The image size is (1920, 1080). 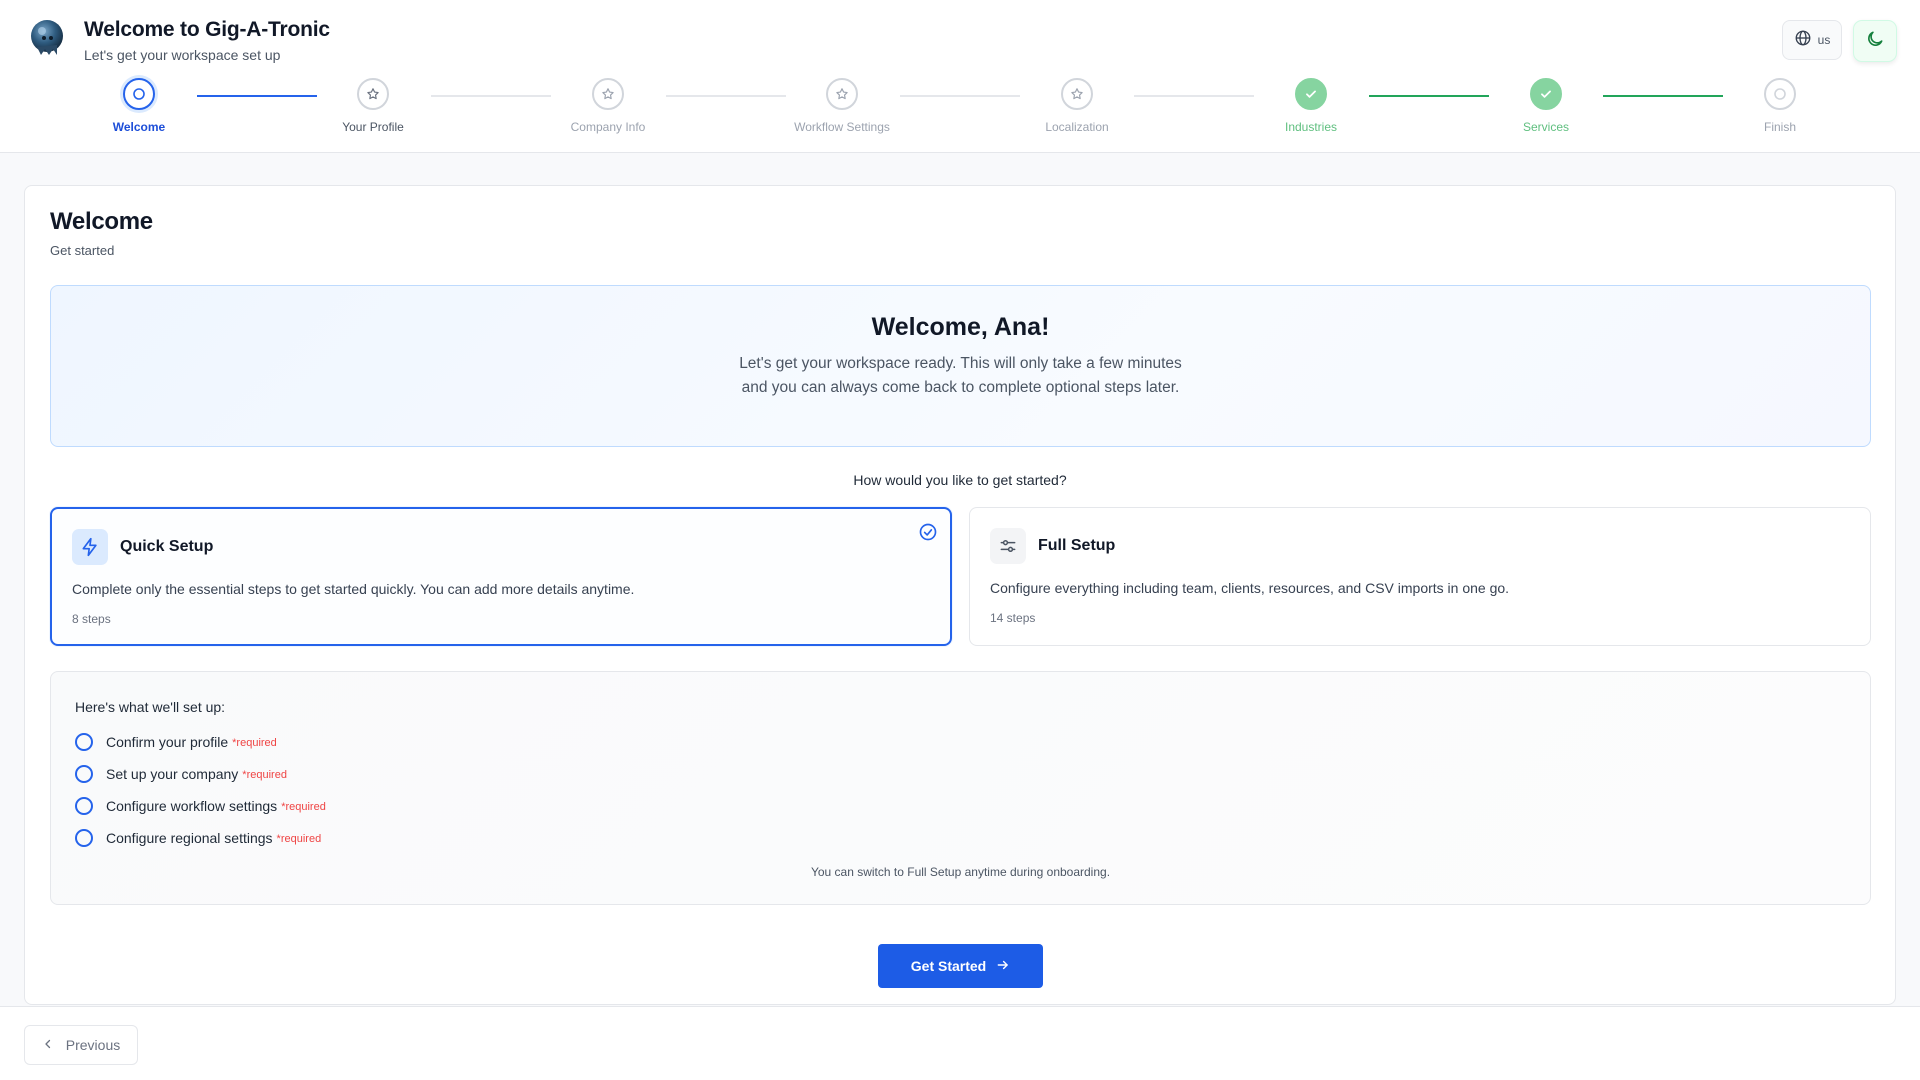 I want to click on page-title: Welcome, so click(x=101, y=221).